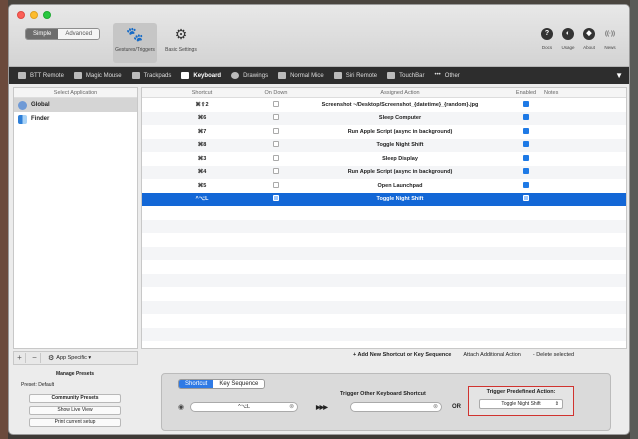  Describe the element at coordinates (568, 39) in the screenshot. I see `usage-button: ◐ Usage` at that location.